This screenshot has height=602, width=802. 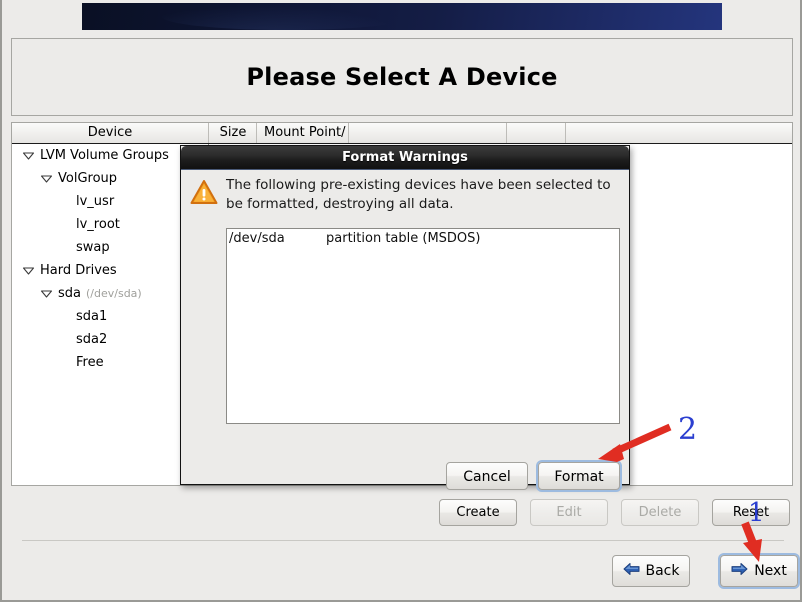 I want to click on tree-row: sda2, so click(x=110, y=339).